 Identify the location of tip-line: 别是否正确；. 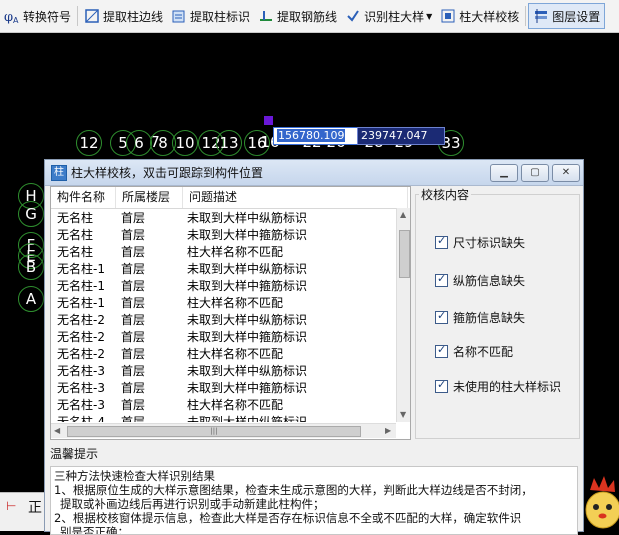
(94, 530).